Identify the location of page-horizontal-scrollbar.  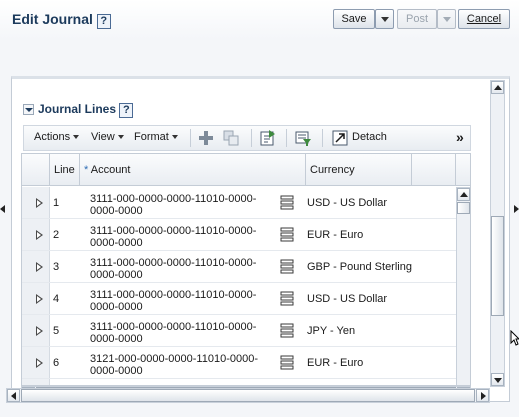
(248, 395).